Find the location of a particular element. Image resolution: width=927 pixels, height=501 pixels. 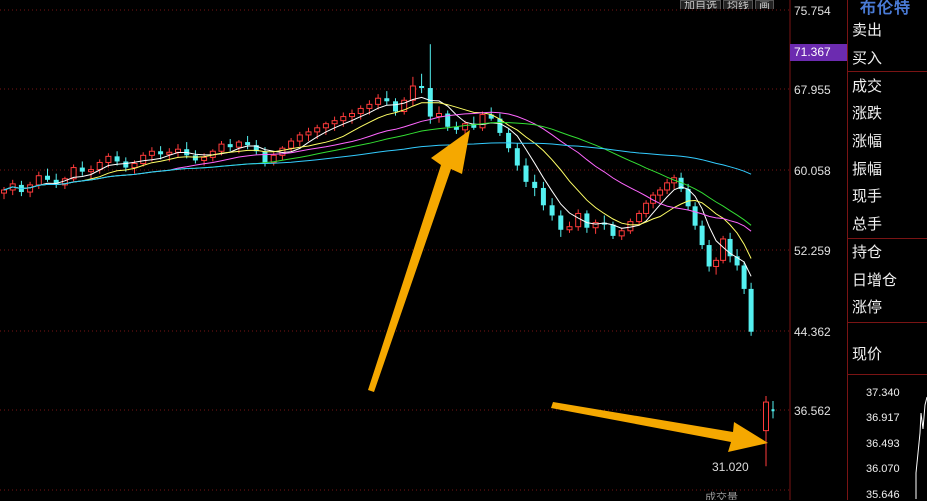

field-total-hand: 总手 is located at coordinates (867, 224).